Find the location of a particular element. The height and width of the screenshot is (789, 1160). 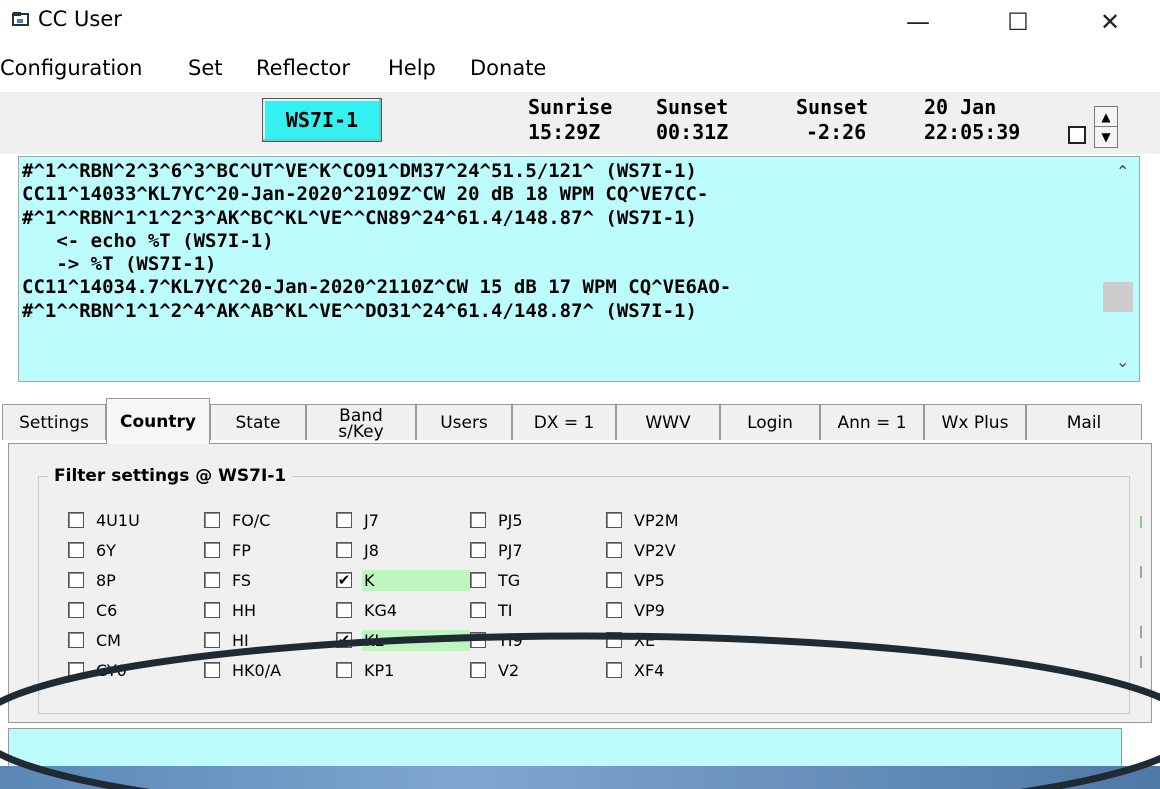

checkbox-label: FS is located at coordinates (242, 580).